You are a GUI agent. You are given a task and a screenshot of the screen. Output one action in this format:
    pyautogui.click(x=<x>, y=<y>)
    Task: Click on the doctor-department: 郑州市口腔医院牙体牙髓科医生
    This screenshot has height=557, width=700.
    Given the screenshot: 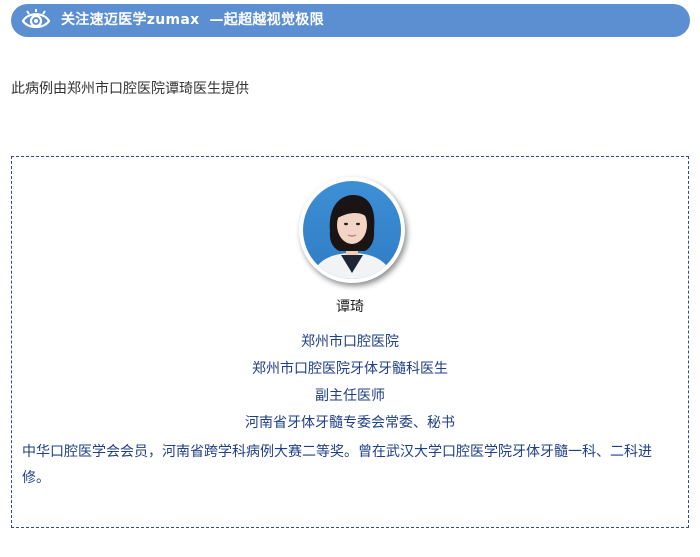 What is the action you would take?
    pyautogui.click(x=350, y=369)
    